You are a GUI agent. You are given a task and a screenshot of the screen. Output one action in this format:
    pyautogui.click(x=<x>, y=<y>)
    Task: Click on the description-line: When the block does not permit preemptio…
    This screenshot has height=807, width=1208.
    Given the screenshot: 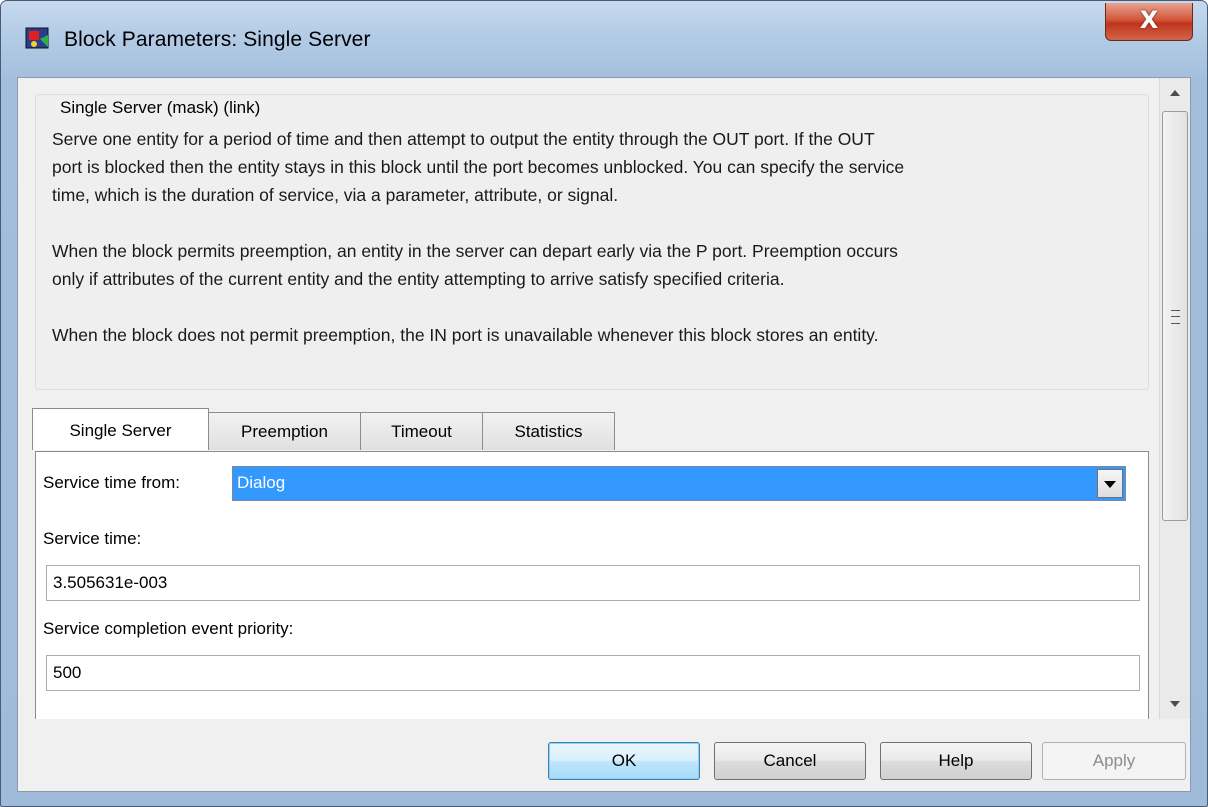 What is the action you would take?
    pyautogui.click(x=465, y=335)
    